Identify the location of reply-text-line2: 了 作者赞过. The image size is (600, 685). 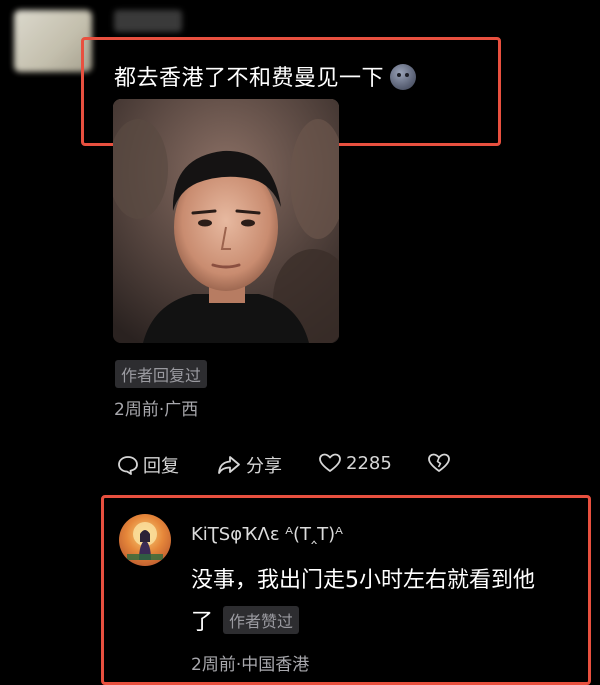
(245, 620).